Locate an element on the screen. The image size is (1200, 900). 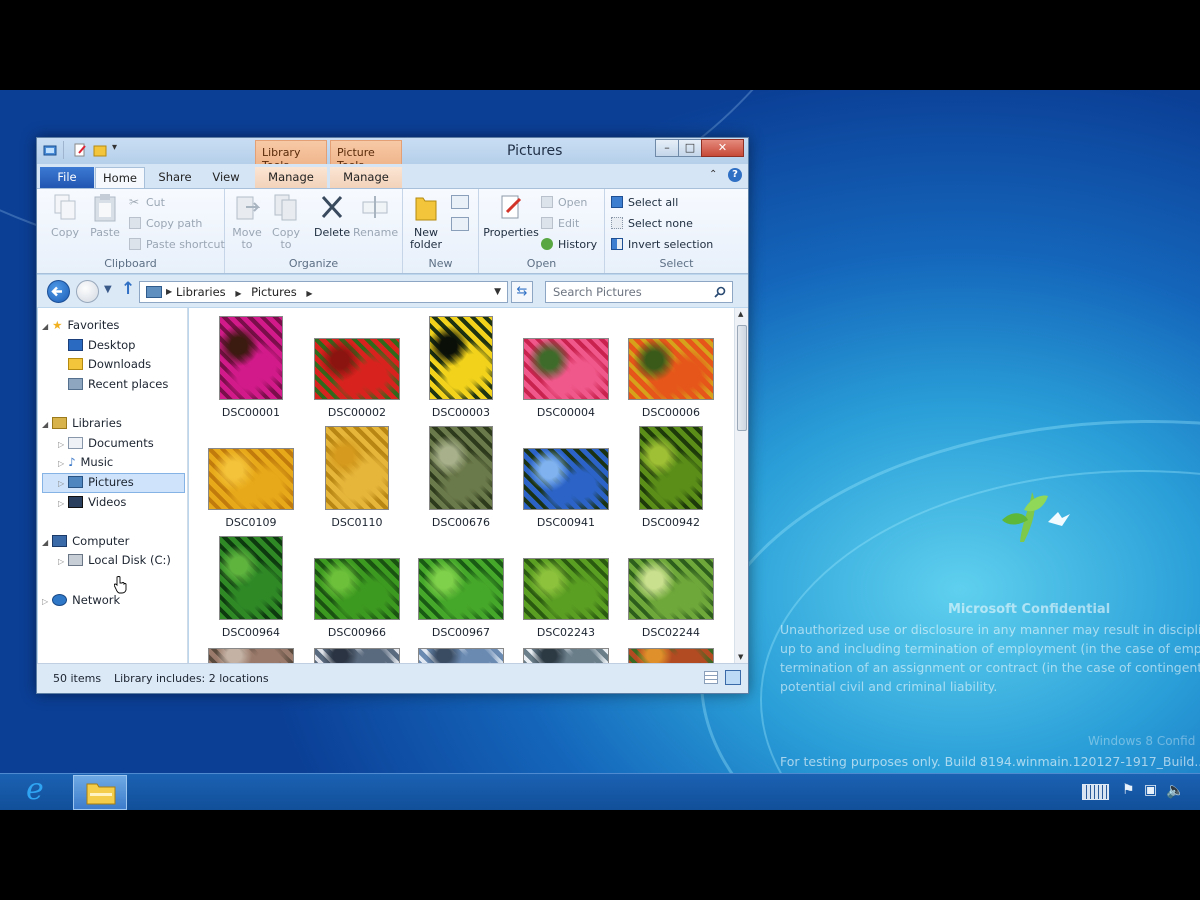
copy-to-button: Copy to is located at coordinates (286, 222).